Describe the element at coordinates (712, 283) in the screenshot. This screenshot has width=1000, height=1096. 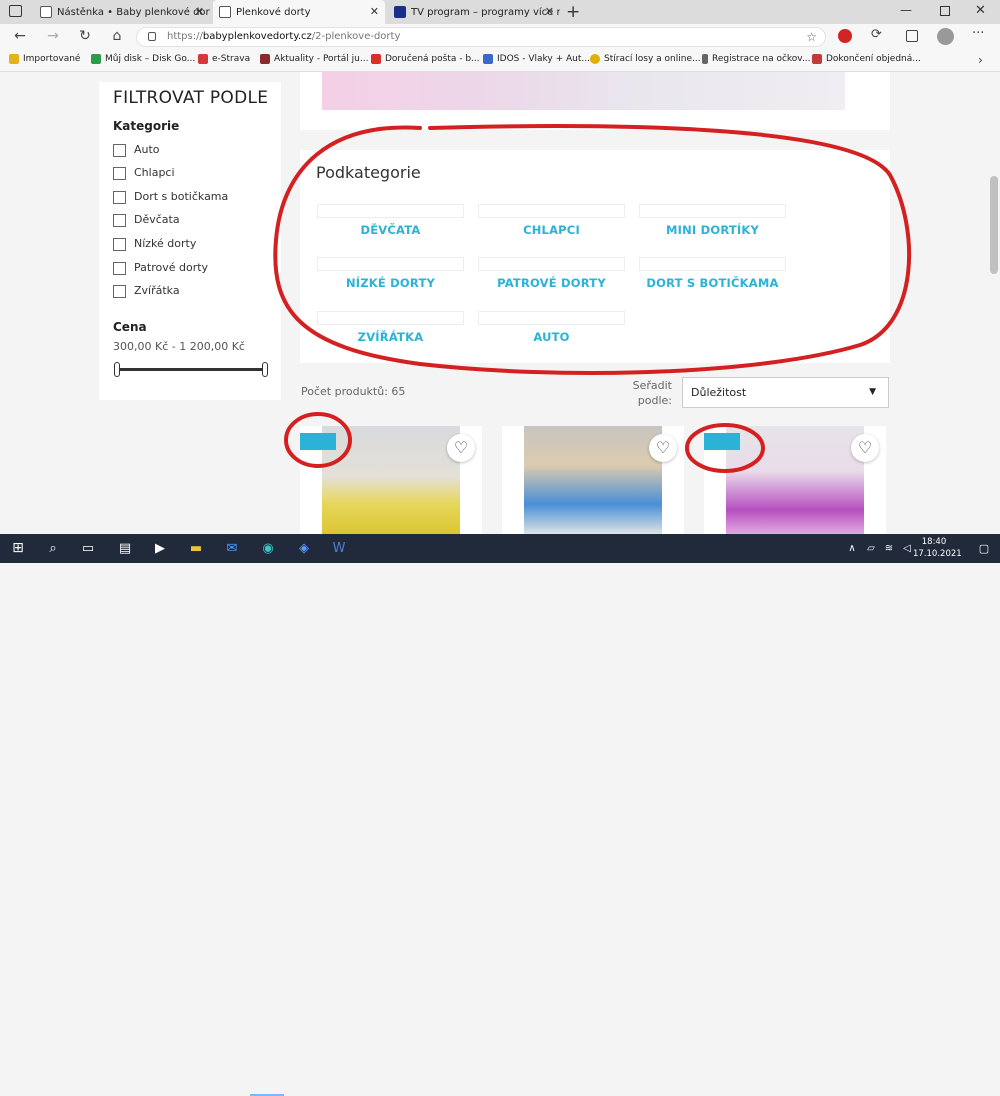
I see `subcategory-link-dort-s-botickama: DORT S BOTIČKAMA` at that location.